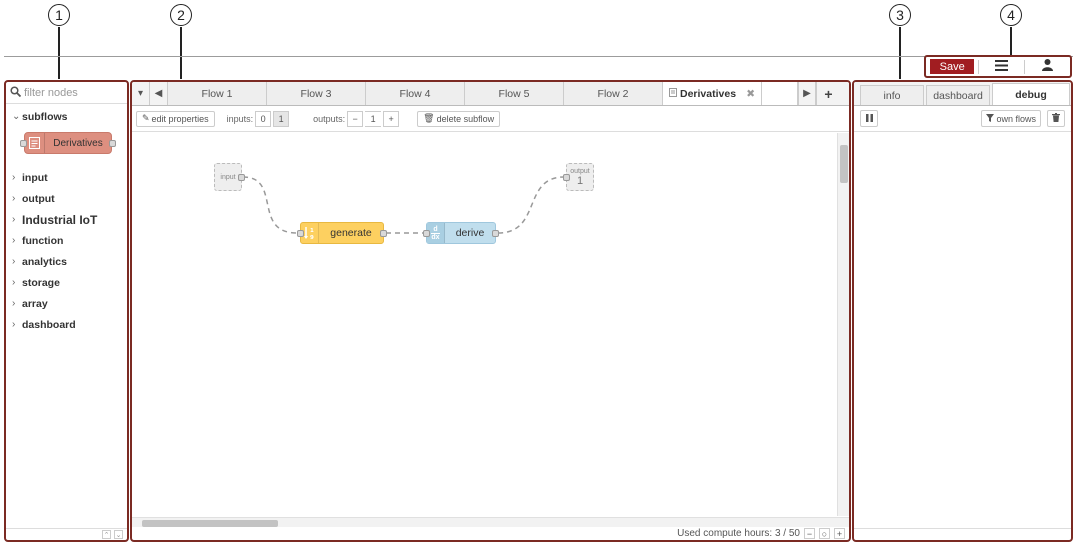  Describe the element at coordinates (66, 198) in the screenshot. I see `palette-category-output: › output` at that location.